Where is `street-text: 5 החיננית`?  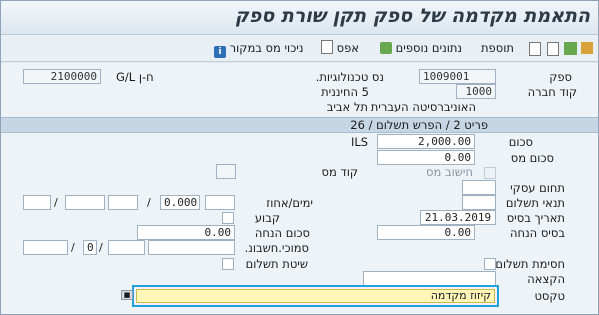 street-text: 5 החיננית is located at coordinates (345, 92).